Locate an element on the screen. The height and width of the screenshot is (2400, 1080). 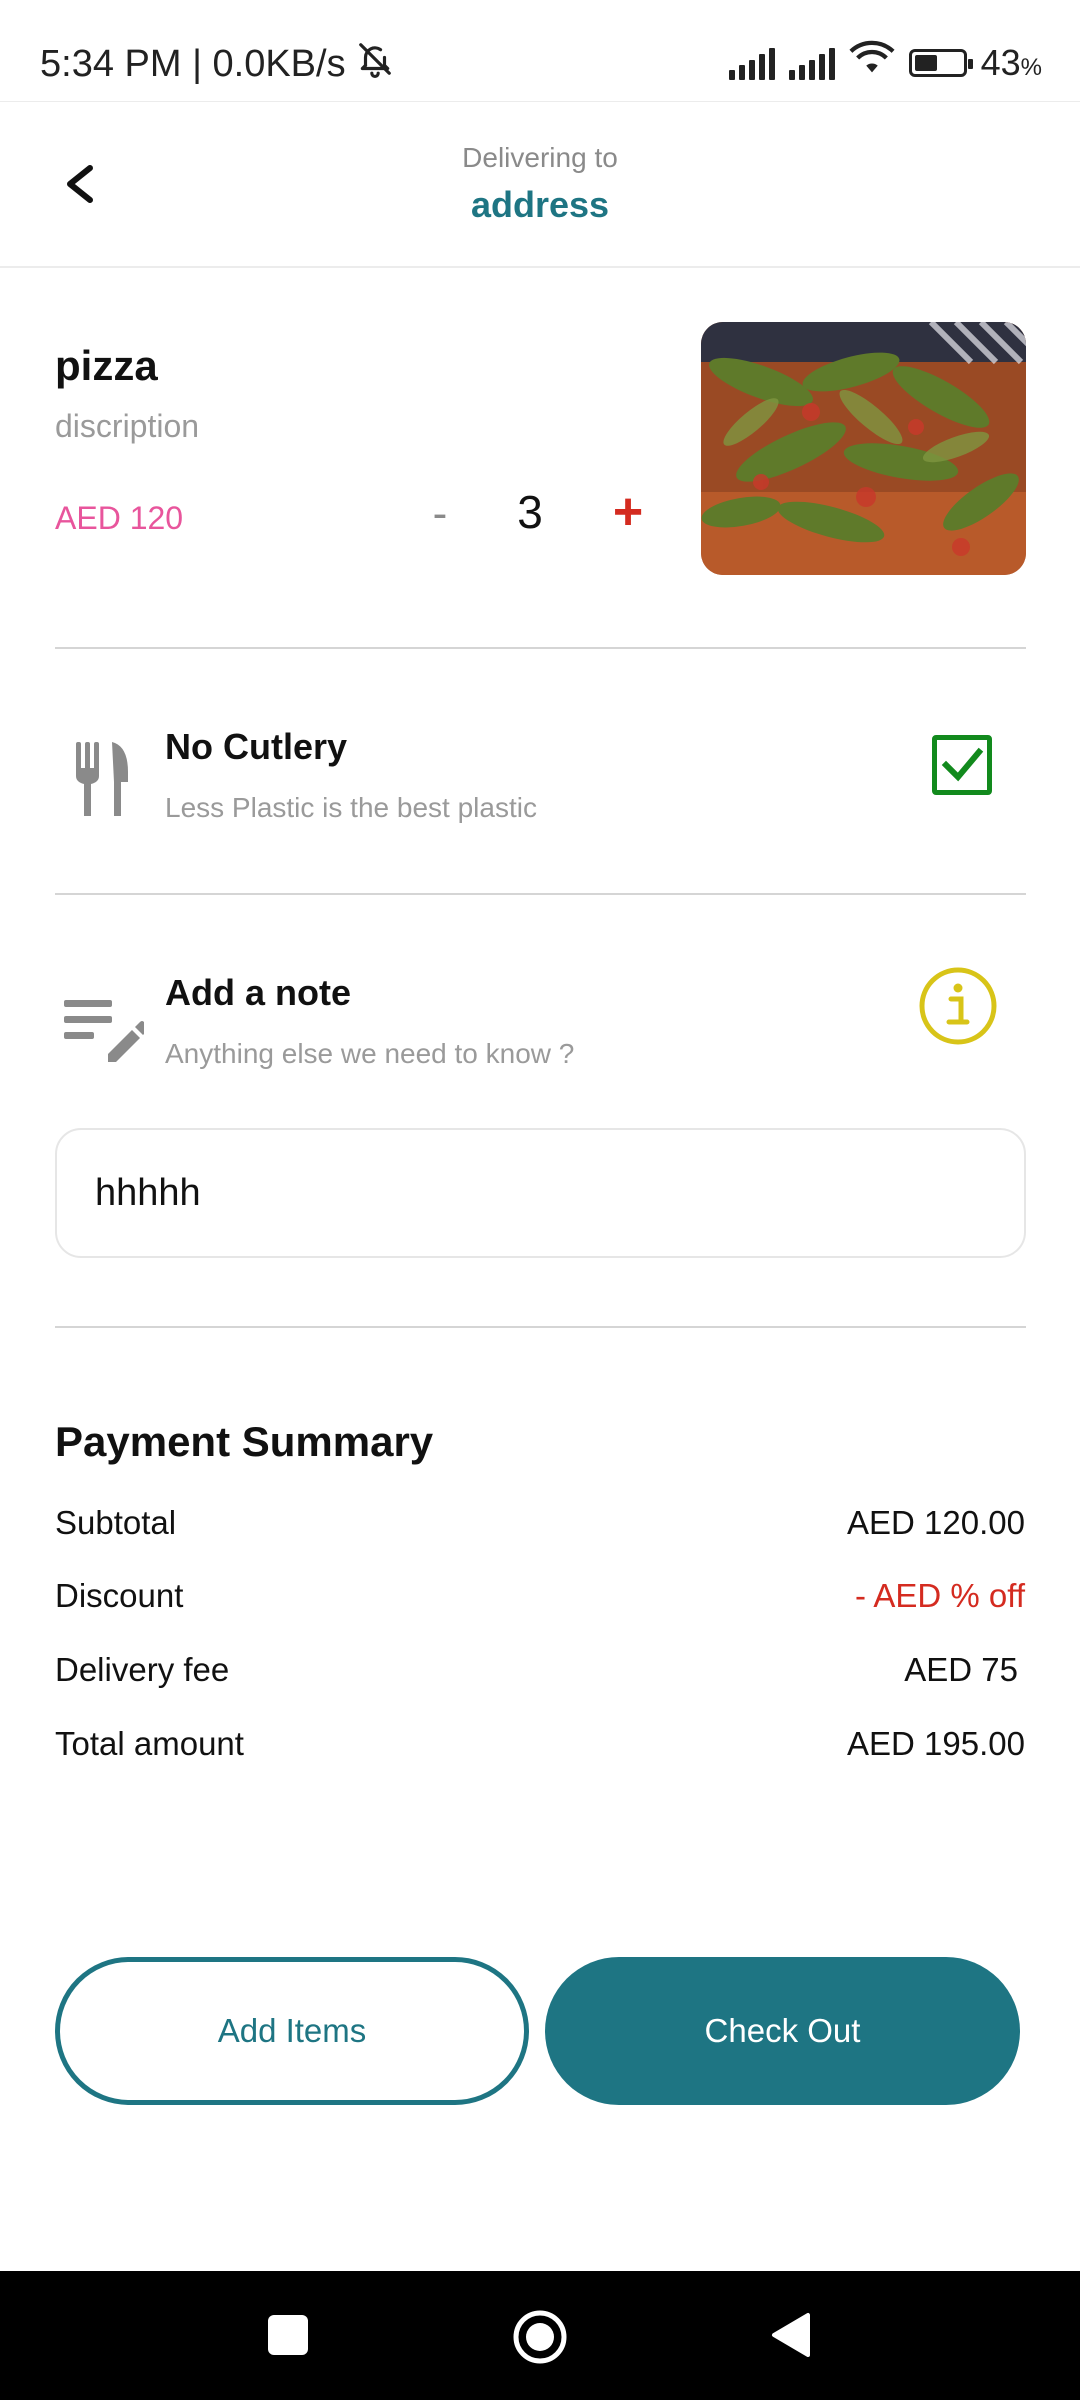
subtotal-label: Subtotal is located at coordinates (116, 1522).